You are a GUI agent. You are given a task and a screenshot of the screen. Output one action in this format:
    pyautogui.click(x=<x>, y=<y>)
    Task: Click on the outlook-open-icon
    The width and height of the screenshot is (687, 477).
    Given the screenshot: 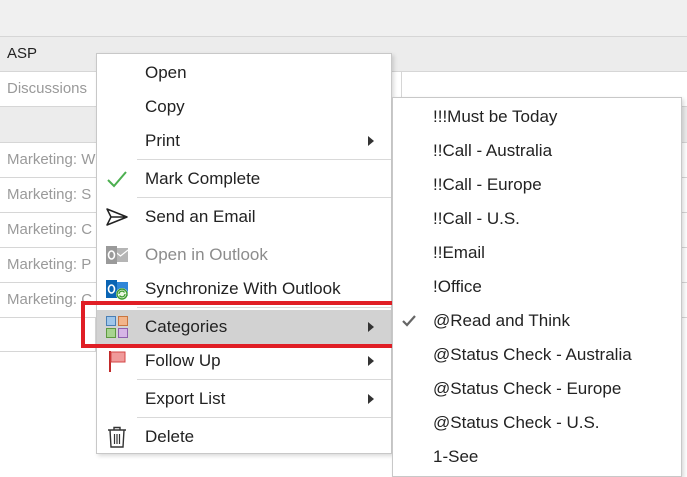 What is the action you would take?
    pyautogui.click(x=117, y=255)
    